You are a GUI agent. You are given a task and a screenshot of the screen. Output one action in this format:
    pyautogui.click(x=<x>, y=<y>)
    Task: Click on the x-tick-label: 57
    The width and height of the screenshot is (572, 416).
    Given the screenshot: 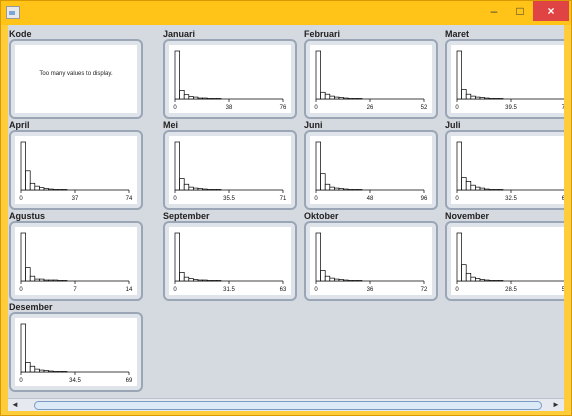 What is the action you would take?
    pyautogui.click(x=563, y=290)
    